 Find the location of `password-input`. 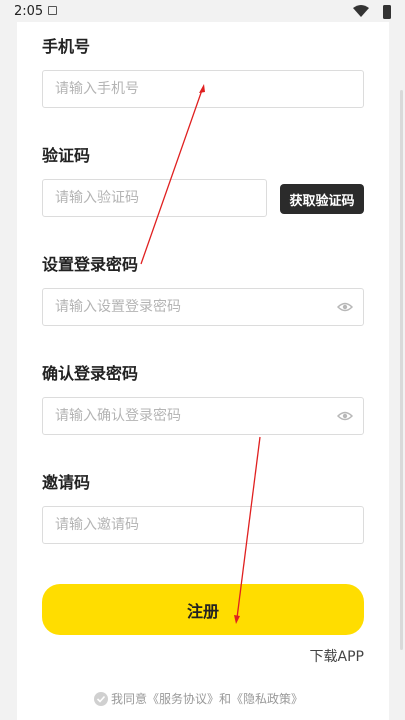

password-input is located at coordinates (203, 307).